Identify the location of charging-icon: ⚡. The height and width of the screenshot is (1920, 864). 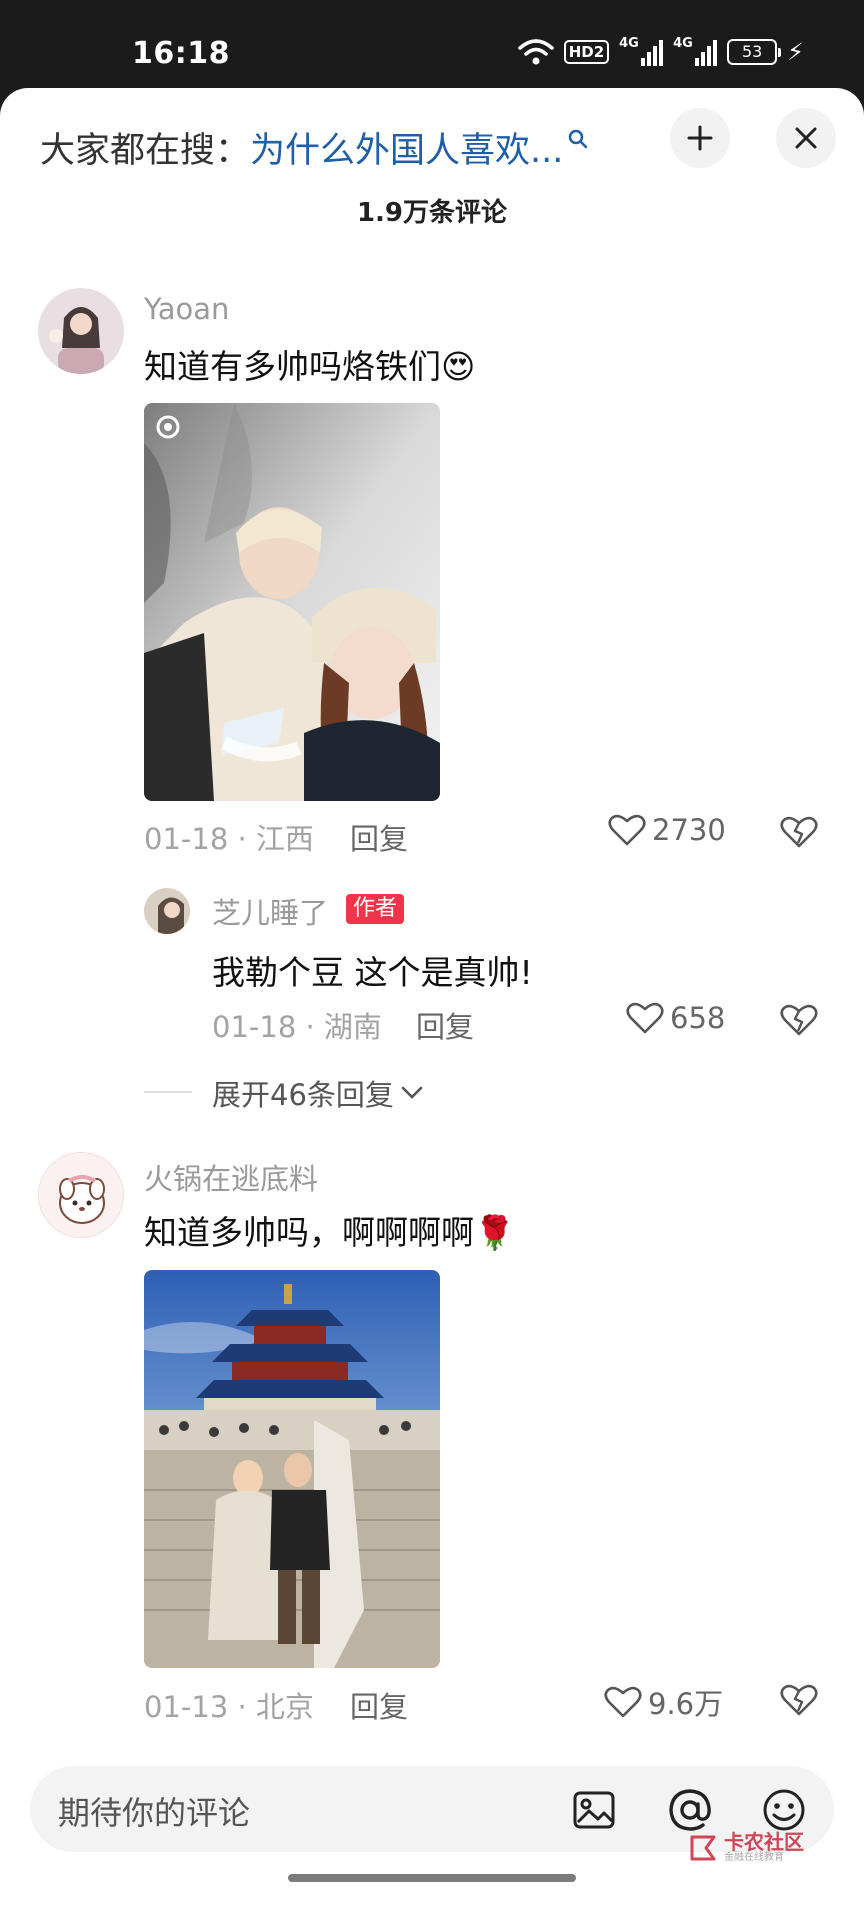
(795, 52).